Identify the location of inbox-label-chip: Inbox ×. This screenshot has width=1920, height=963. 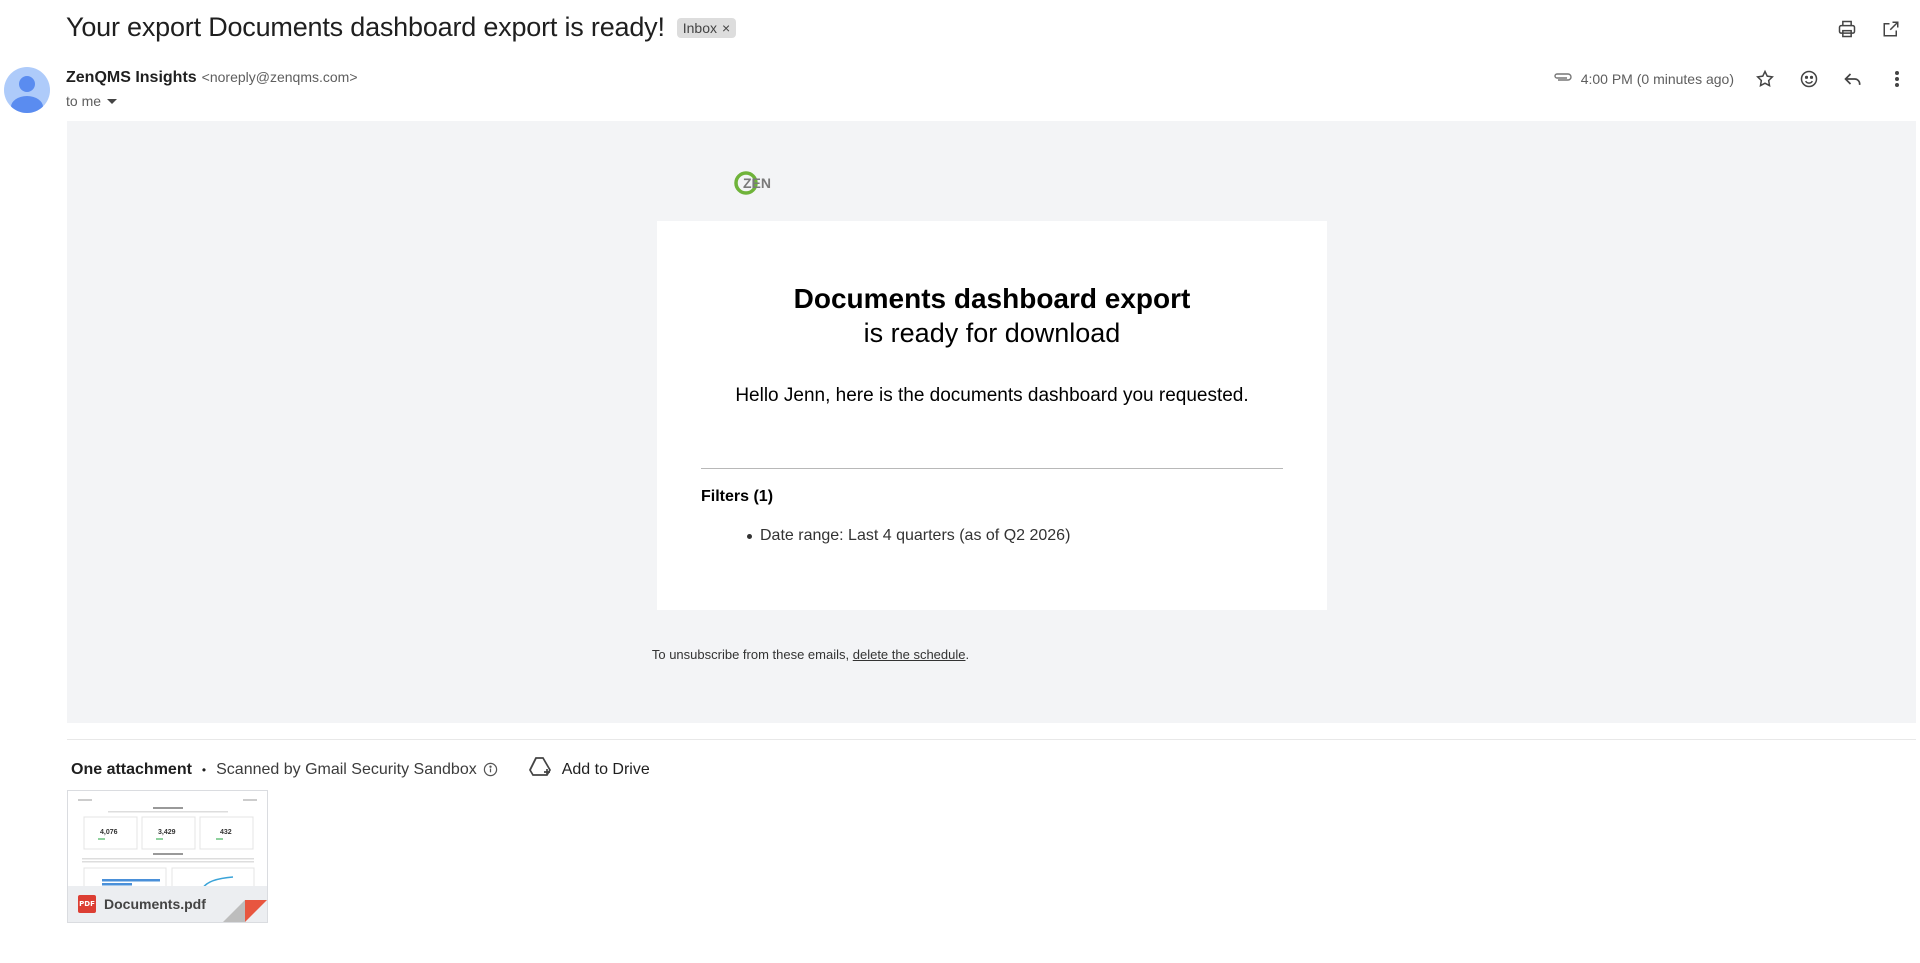
(706, 27).